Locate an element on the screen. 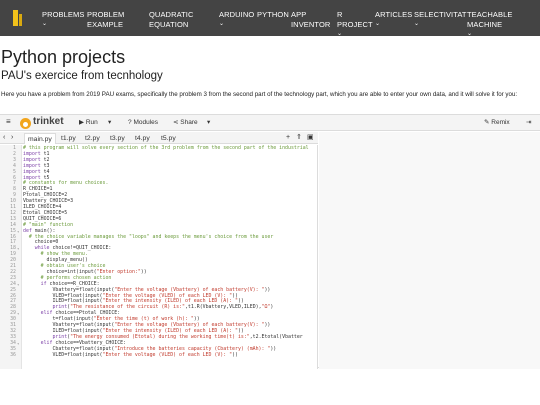 The image size is (540, 405). nav-item-quadratic-equation: QUADRATIC EQUATION is located at coordinates (180, 20).